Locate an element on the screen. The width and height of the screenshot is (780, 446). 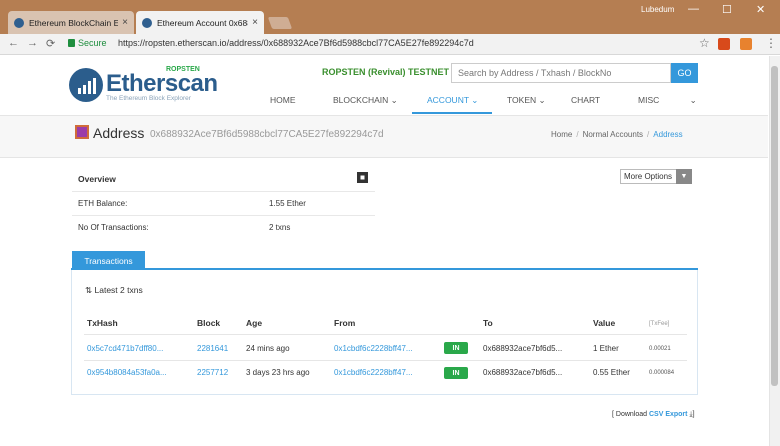
nav-blockchain: BLOCKCHAIN ⌄ is located at coordinates (365, 100).